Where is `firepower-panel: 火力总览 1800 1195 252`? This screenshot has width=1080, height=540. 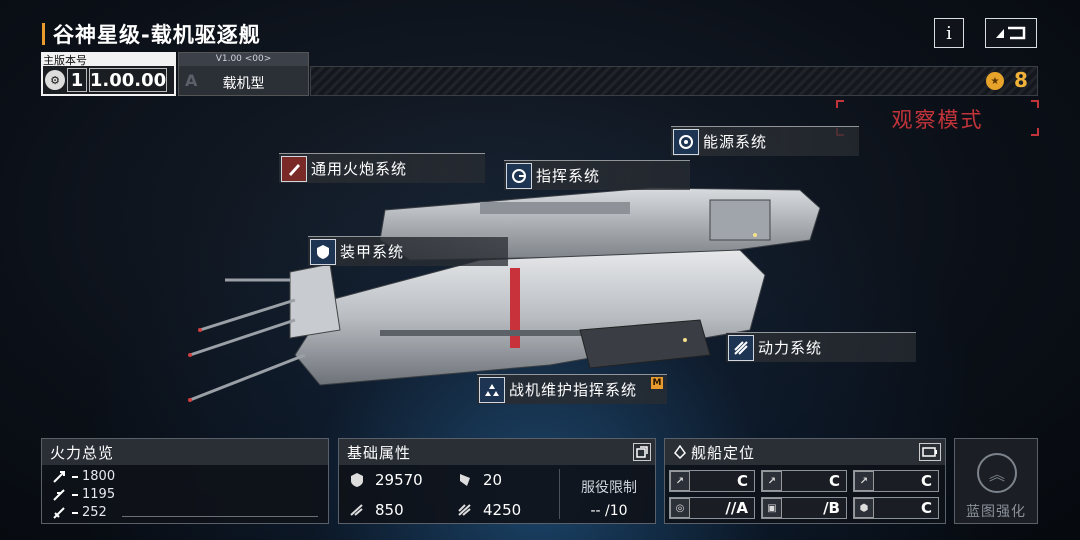
firepower-panel: 火力总览 1800 1195 252 is located at coordinates (185, 481).